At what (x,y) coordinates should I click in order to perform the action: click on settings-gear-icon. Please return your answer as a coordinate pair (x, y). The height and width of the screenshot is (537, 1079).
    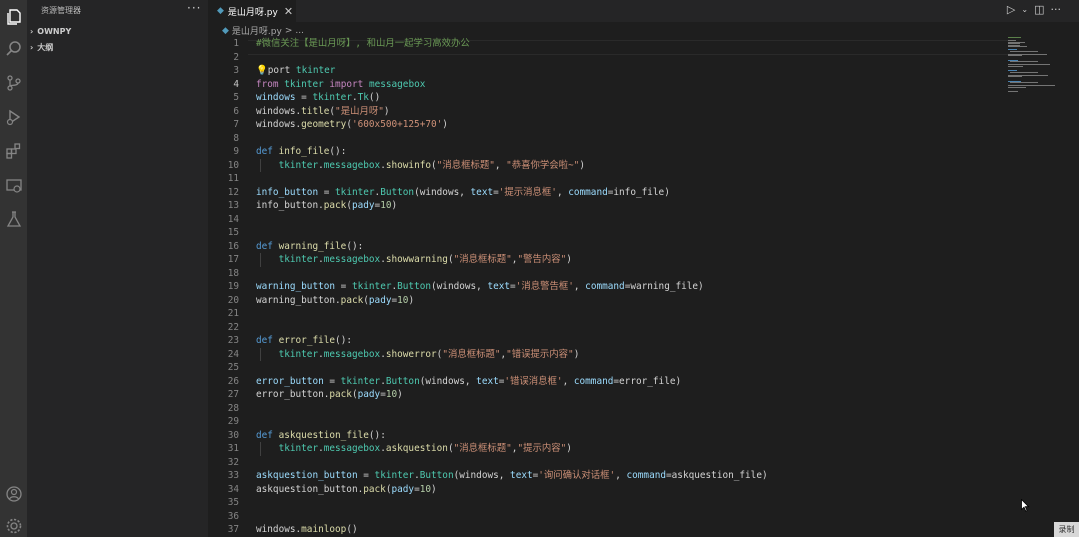
    Looking at the image, I should click on (13, 525).